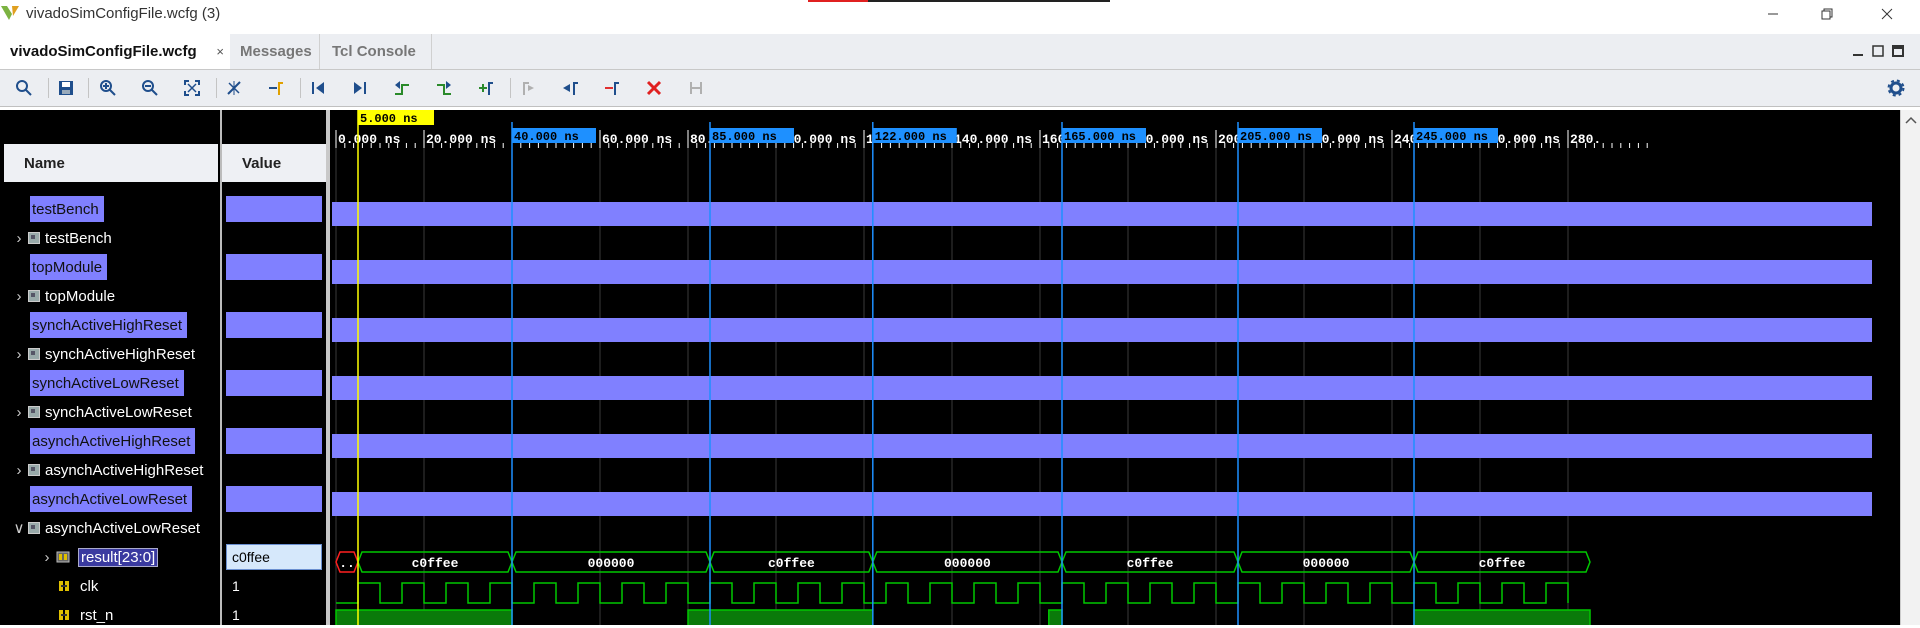 This screenshot has width=1920, height=628. I want to click on zoom-in-button, so click(108, 88).